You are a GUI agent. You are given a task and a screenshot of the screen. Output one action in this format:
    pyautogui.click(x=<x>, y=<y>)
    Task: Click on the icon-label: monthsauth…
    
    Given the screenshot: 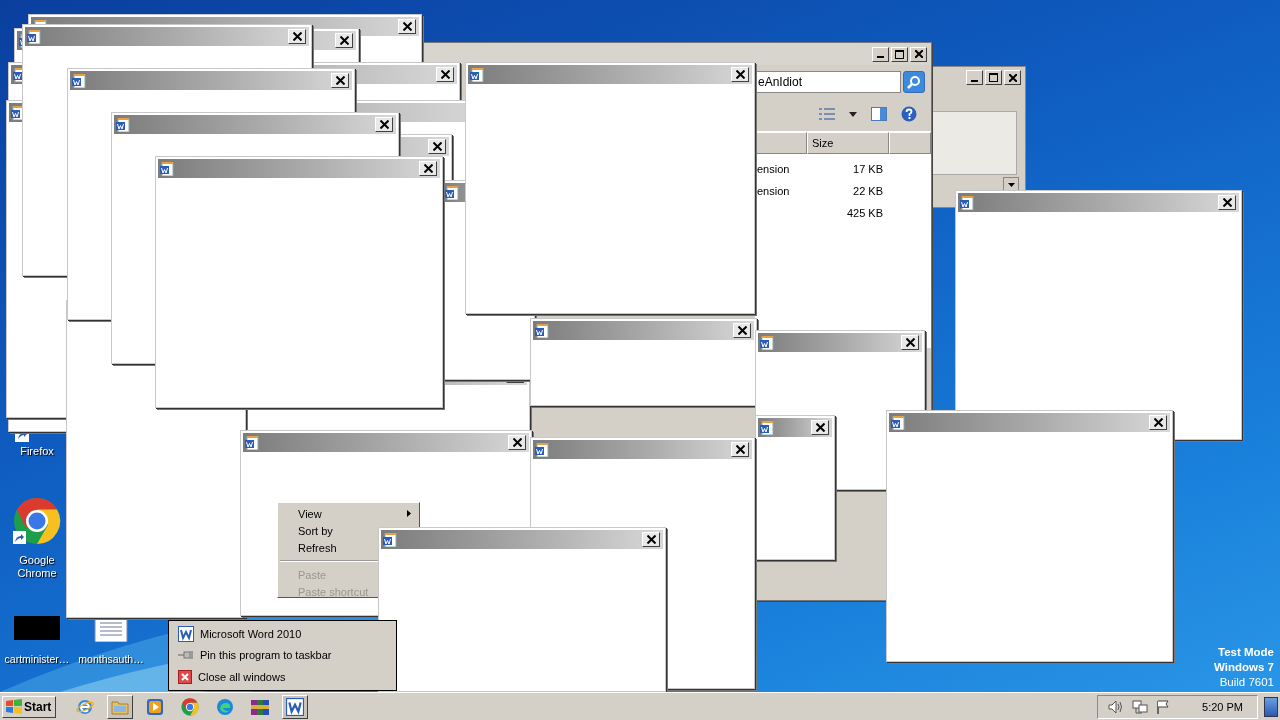 What is the action you would take?
    pyautogui.click(x=111, y=659)
    